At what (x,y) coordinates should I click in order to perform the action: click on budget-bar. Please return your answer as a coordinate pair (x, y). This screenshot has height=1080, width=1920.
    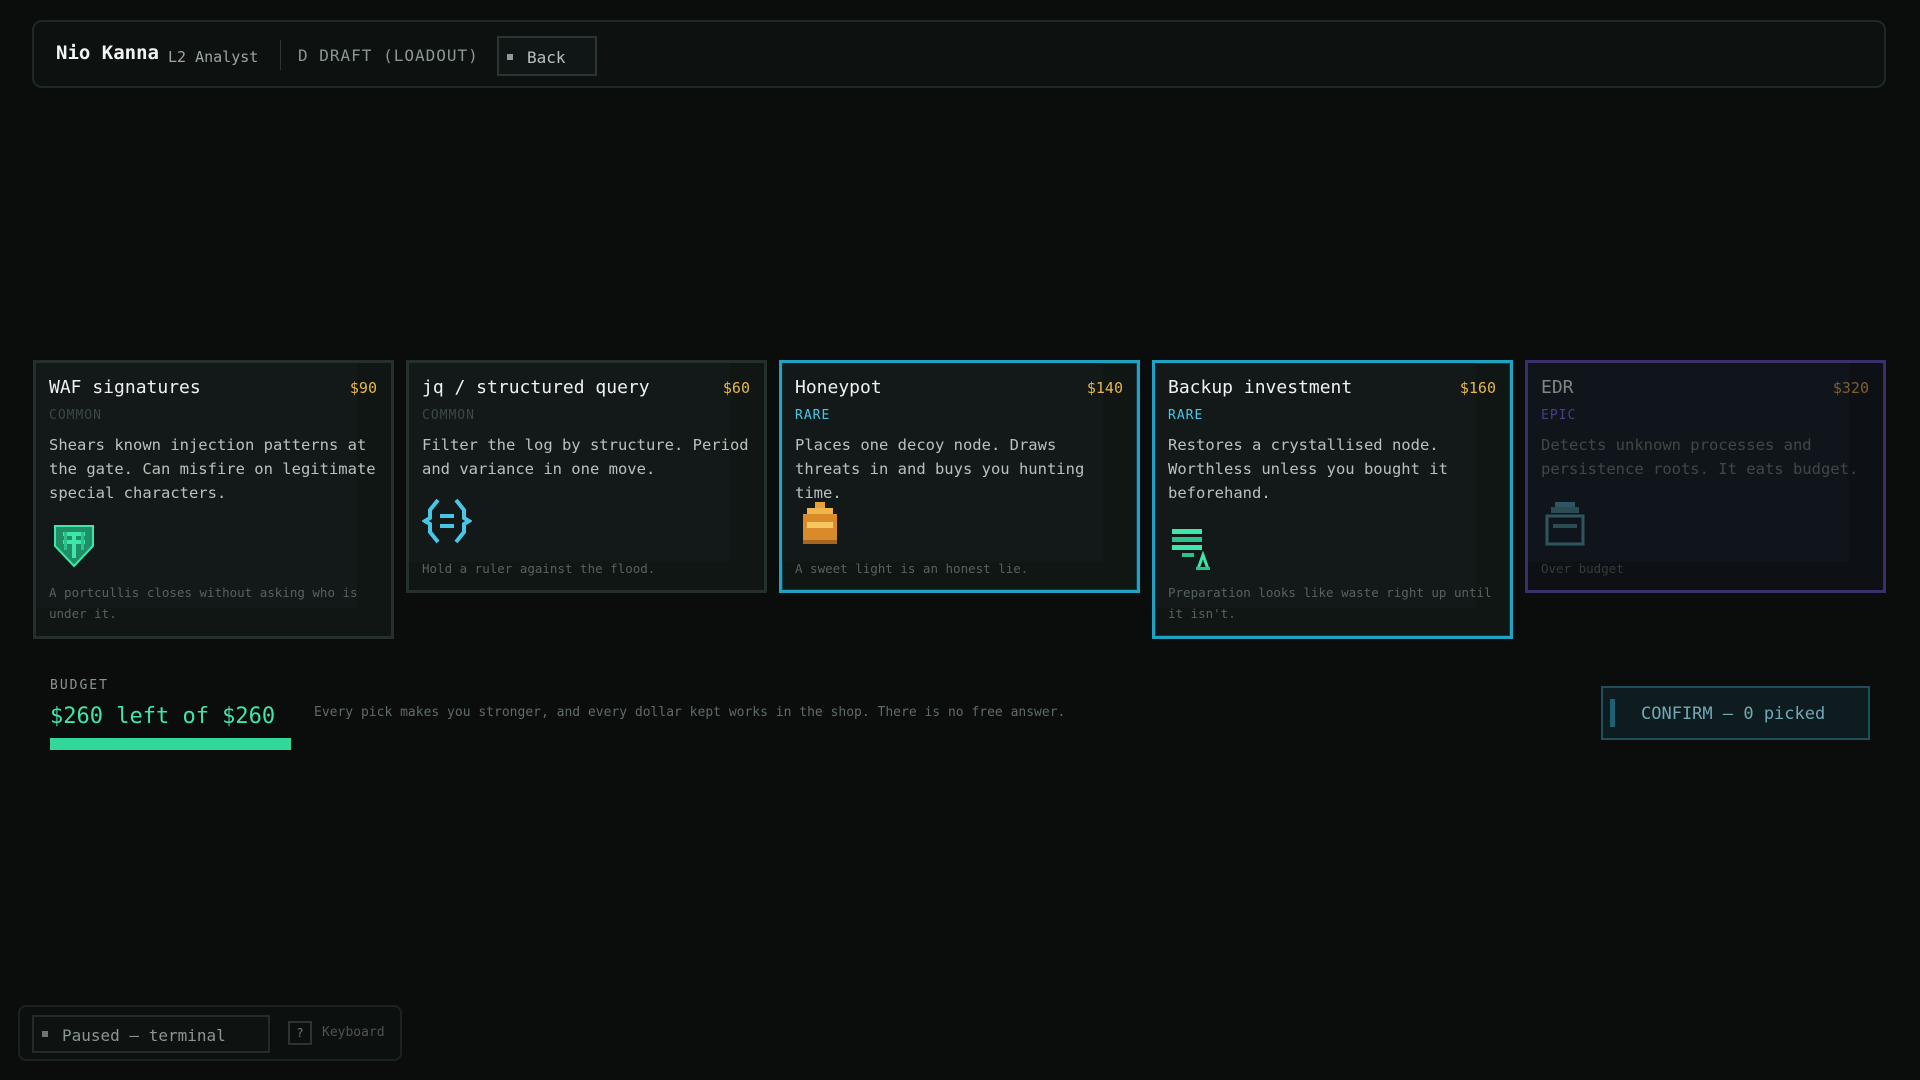
    Looking at the image, I should click on (170, 744).